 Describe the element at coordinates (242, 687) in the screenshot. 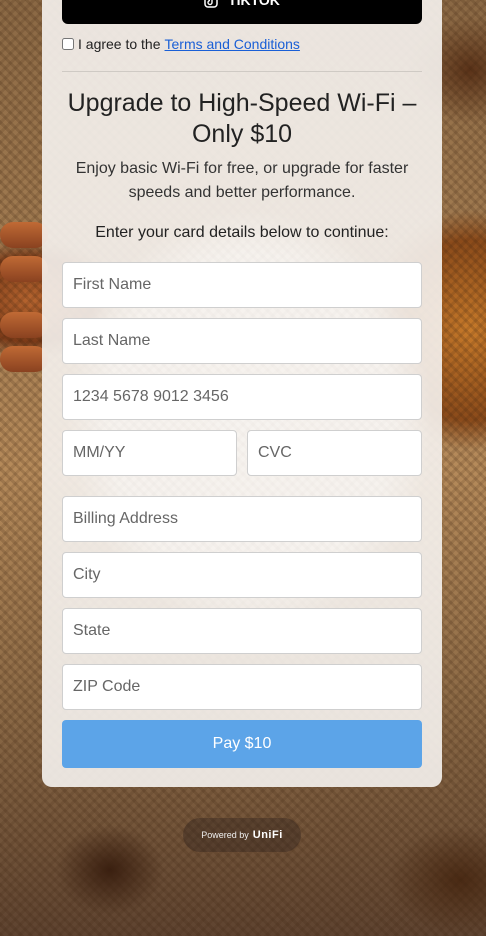

I see `zip-code-input` at that location.